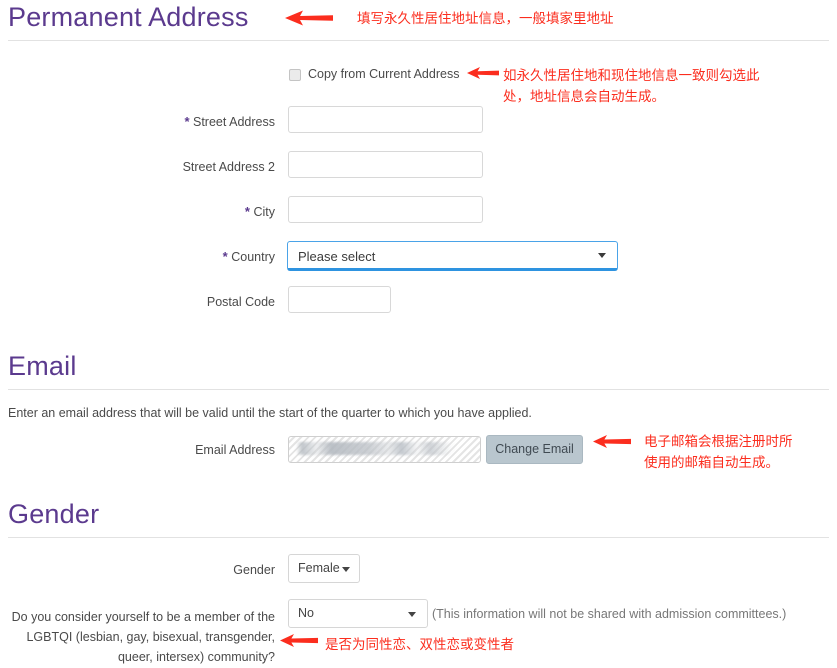 This screenshot has width=837, height=668. I want to click on email-address-label: Email Address, so click(235, 450).